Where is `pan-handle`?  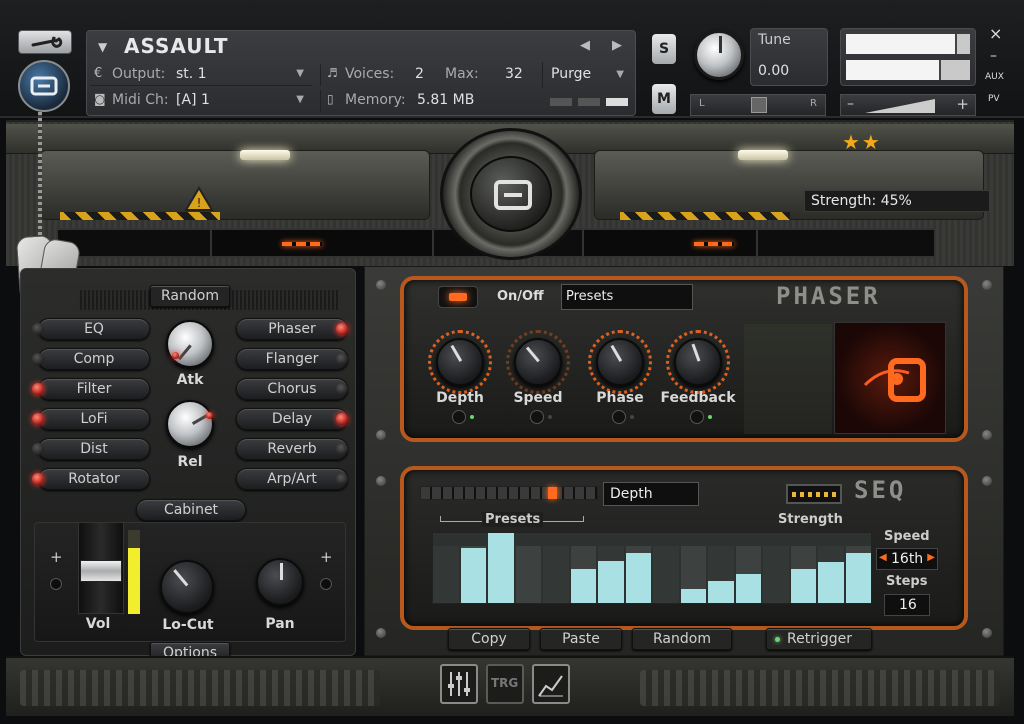 pan-handle is located at coordinates (759, 105).